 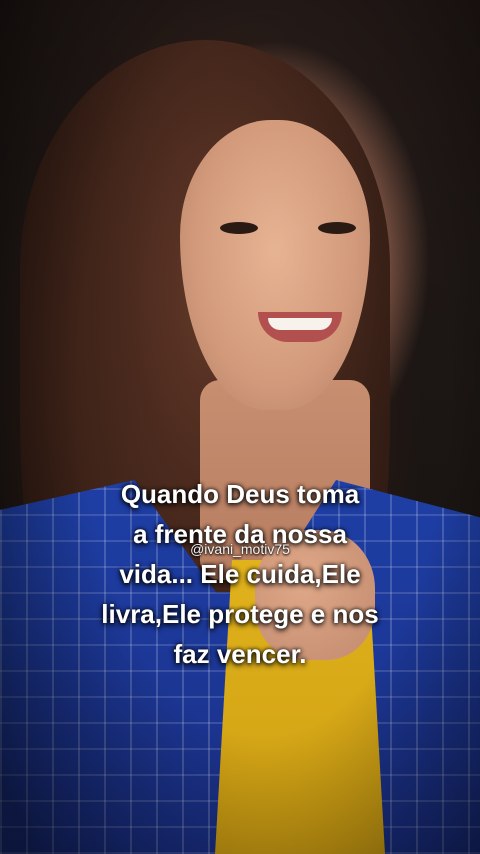 What do you see at coordinates (240, 614) in the screenshot?
I see `quote-line: livra,Ele protege e nos` at bounding box center [240, 614].